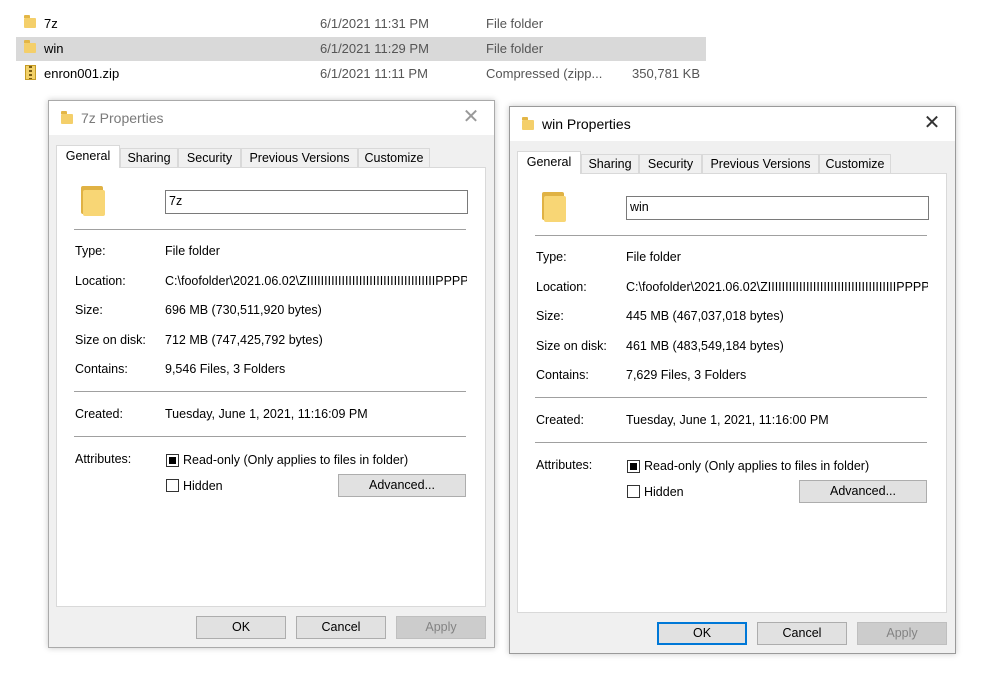 Image resolution: width=1000 pixels, height=683 pixels. Describe the element at coordinates (374, 73) in the screenshot. I see `file-date: 6/1/2021 11:11 PM` at that location.